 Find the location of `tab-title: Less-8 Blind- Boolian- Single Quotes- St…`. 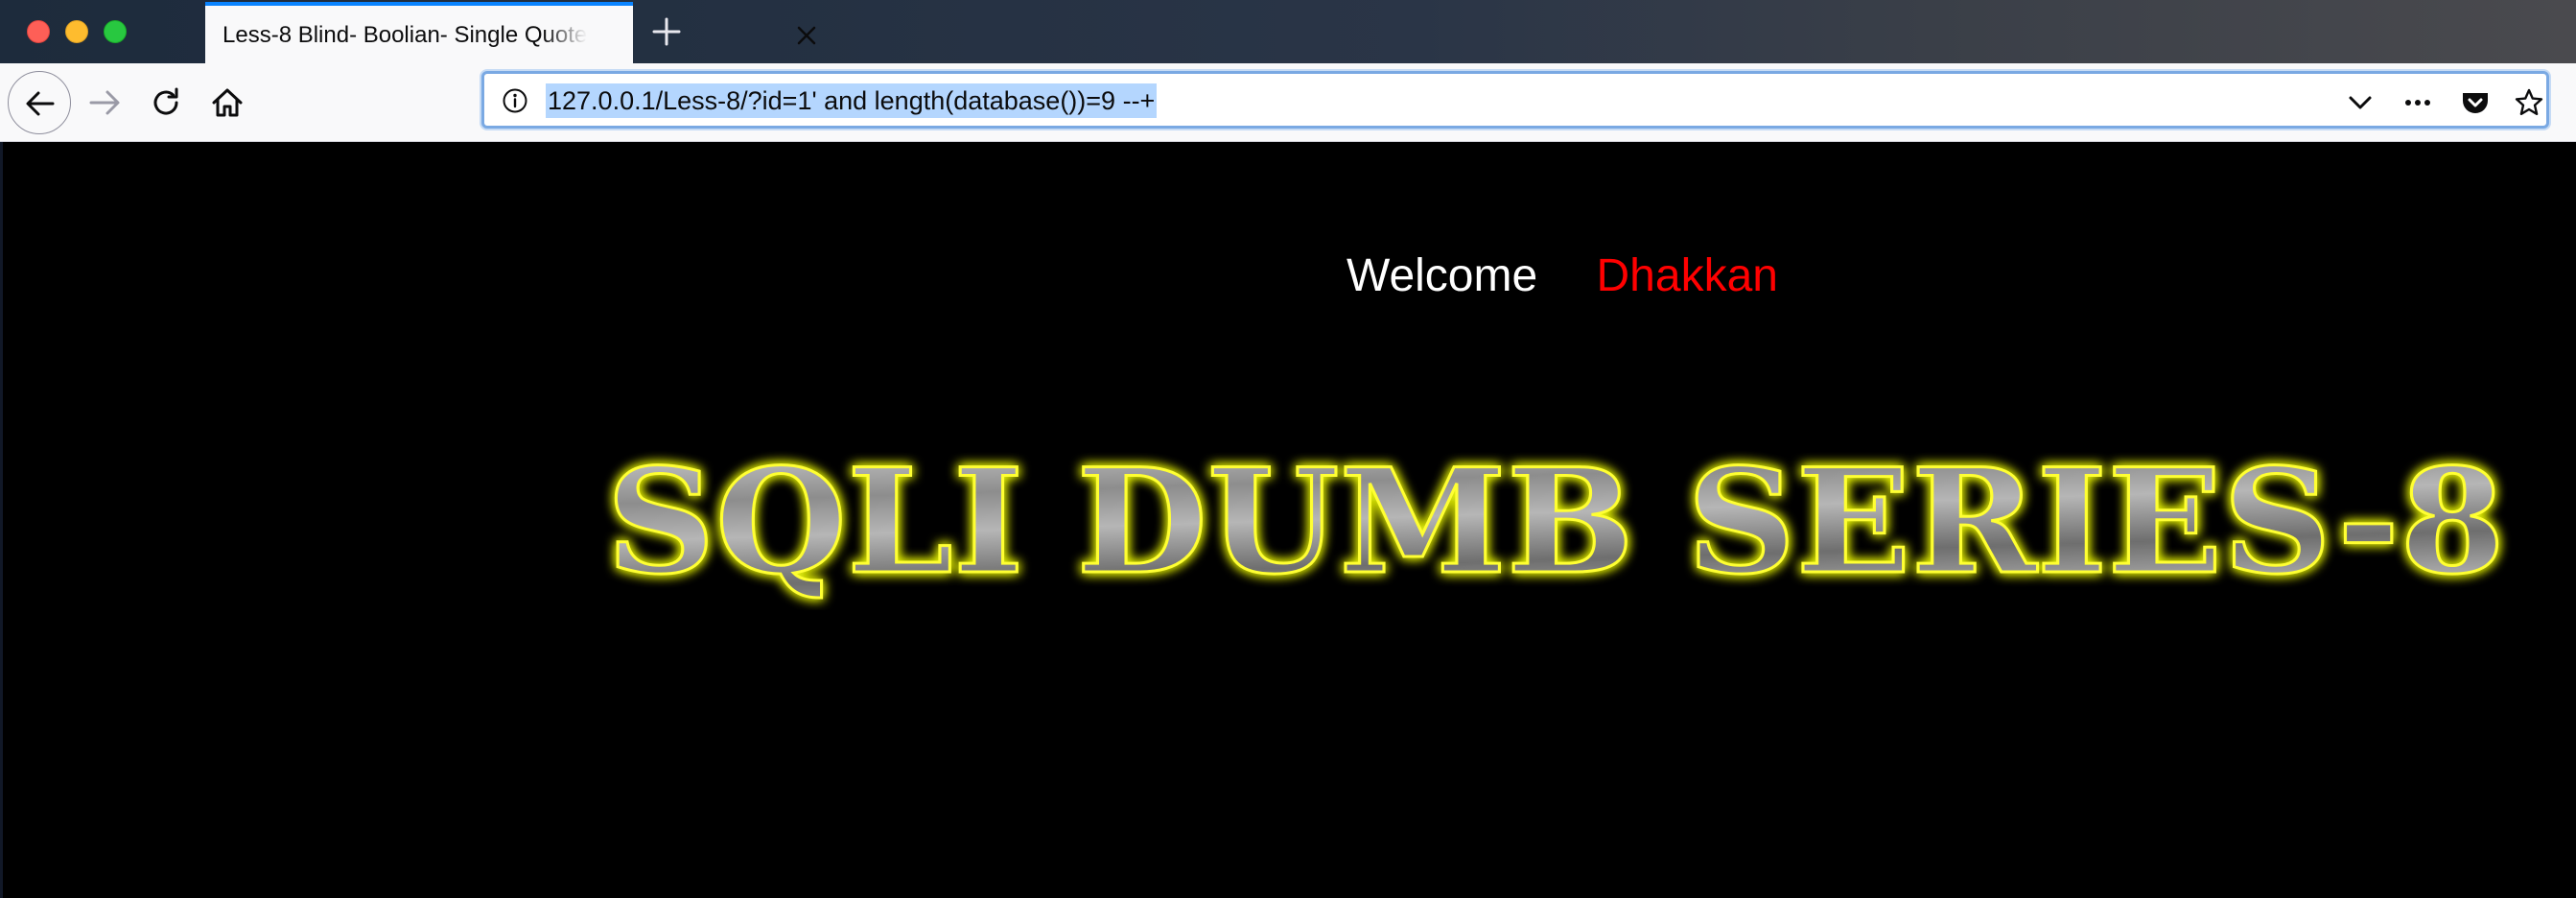

tab-title: Less-8 Blind- Boolian- Single Quotes- St… is located at coordinates (404, 35).